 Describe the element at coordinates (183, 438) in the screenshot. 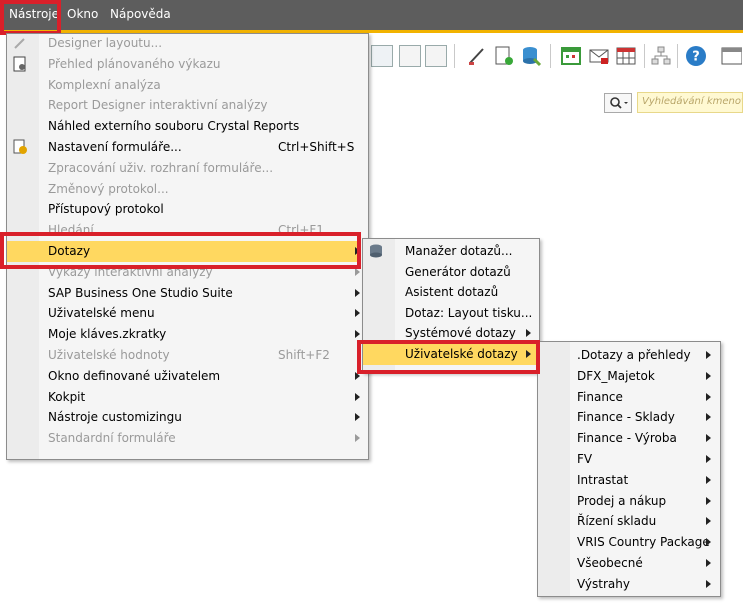

I see `tools-menu-item-standardni-formulare: Standardní formuláře` at that location.